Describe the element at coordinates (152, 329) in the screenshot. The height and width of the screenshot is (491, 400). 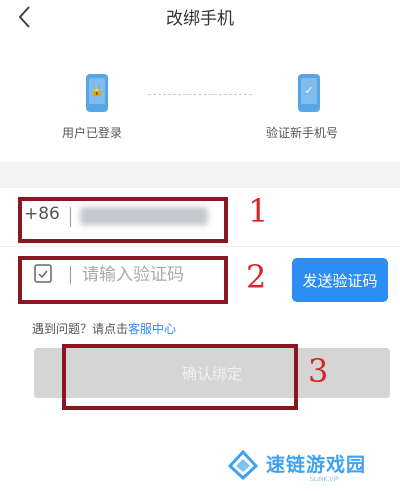
I see `customer-service-link: 客服中心` at that location.